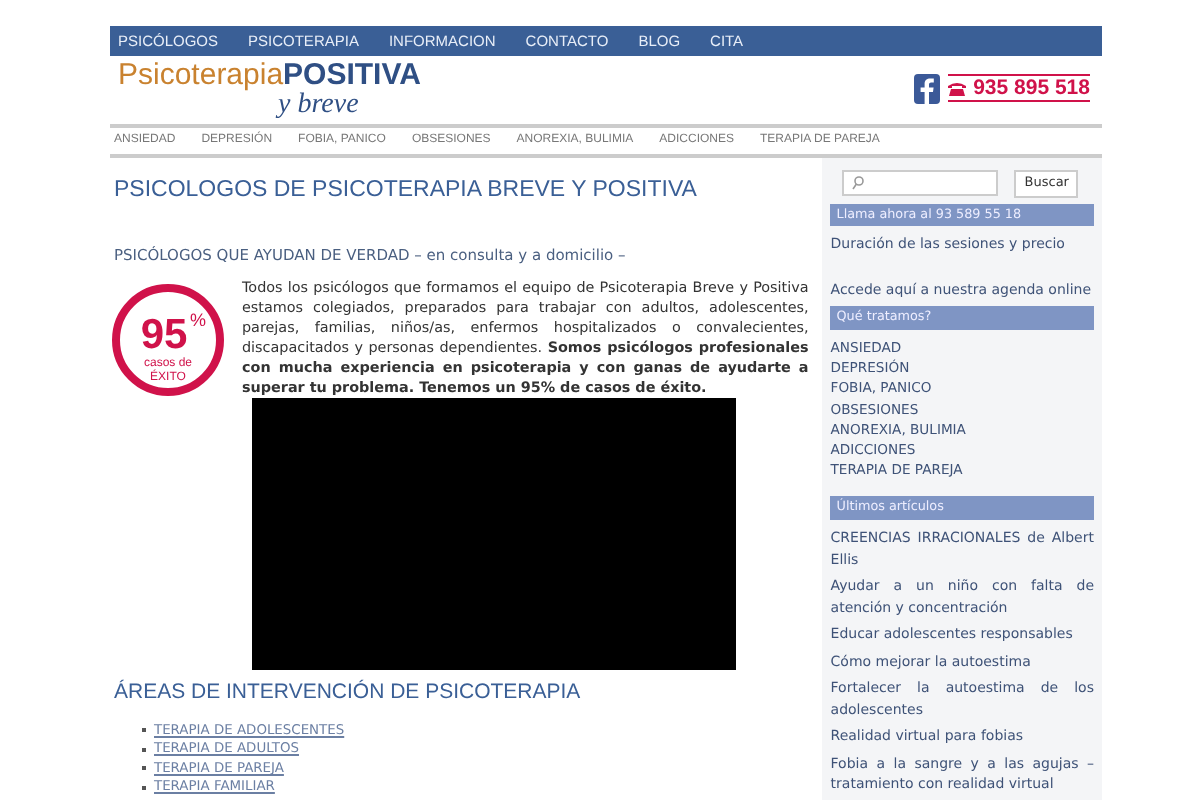 The image size is (1200, 800). Describe the element at coordinates (349, 106) in the screenshot. I see `logo-tagline: y breve` at that location.